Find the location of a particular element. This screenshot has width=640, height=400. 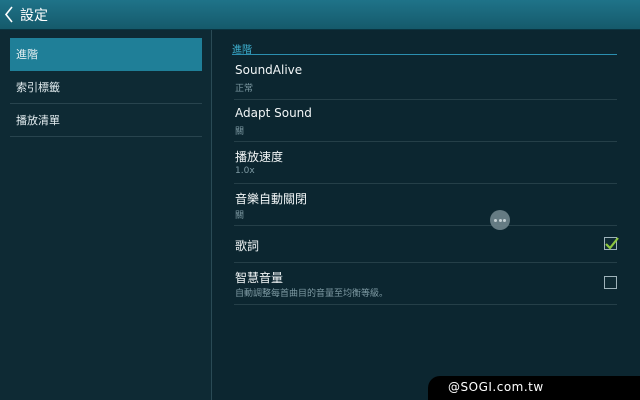

setting-label: 歌詞 is located at coordinates (247, 246).